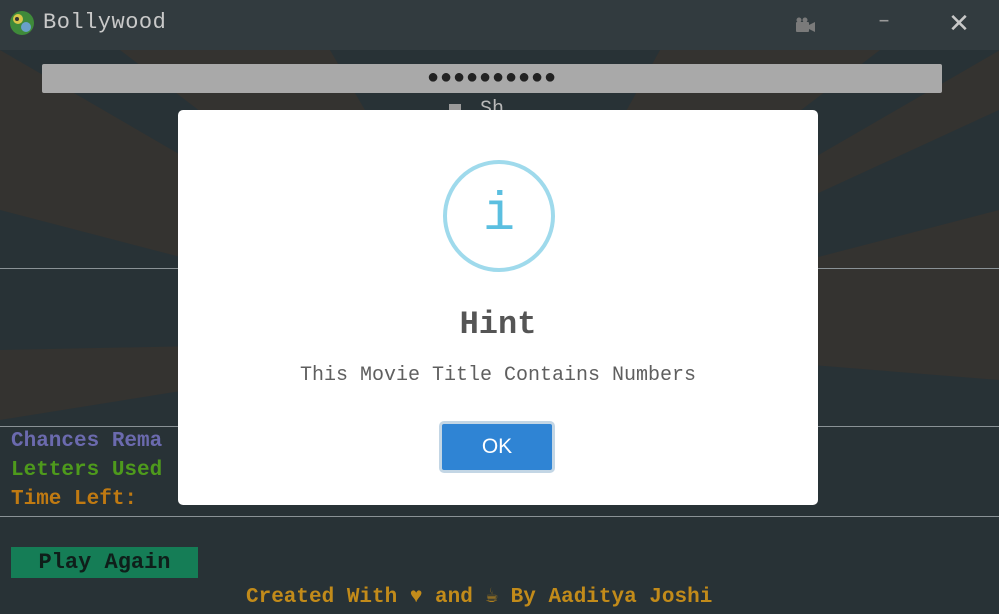 The height and width of the screenshot is (614, 999). I want to click on chances-remaining-label: Chances Rema, so click(87, 441).